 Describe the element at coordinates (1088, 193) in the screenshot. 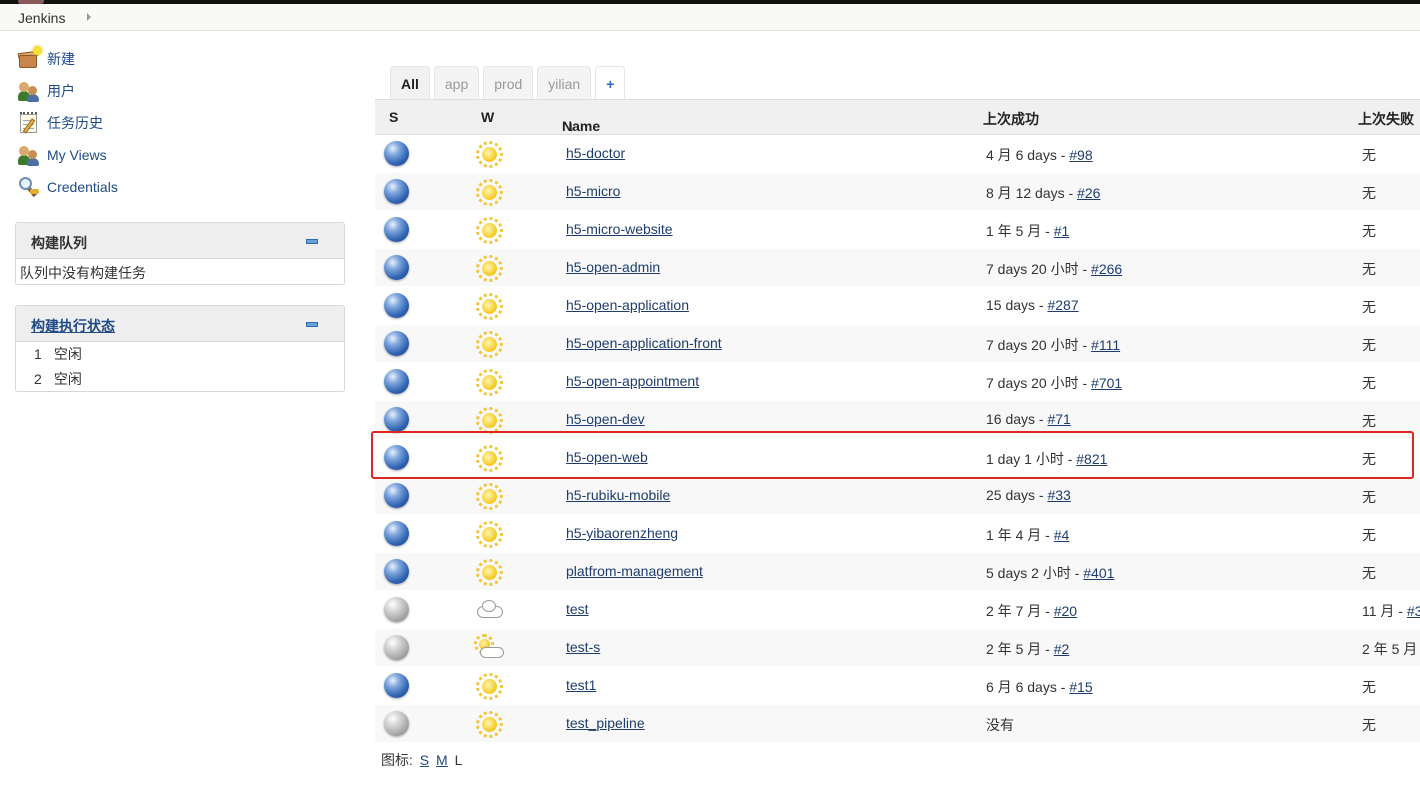

I see `last-success-build-link: #26` at that location.